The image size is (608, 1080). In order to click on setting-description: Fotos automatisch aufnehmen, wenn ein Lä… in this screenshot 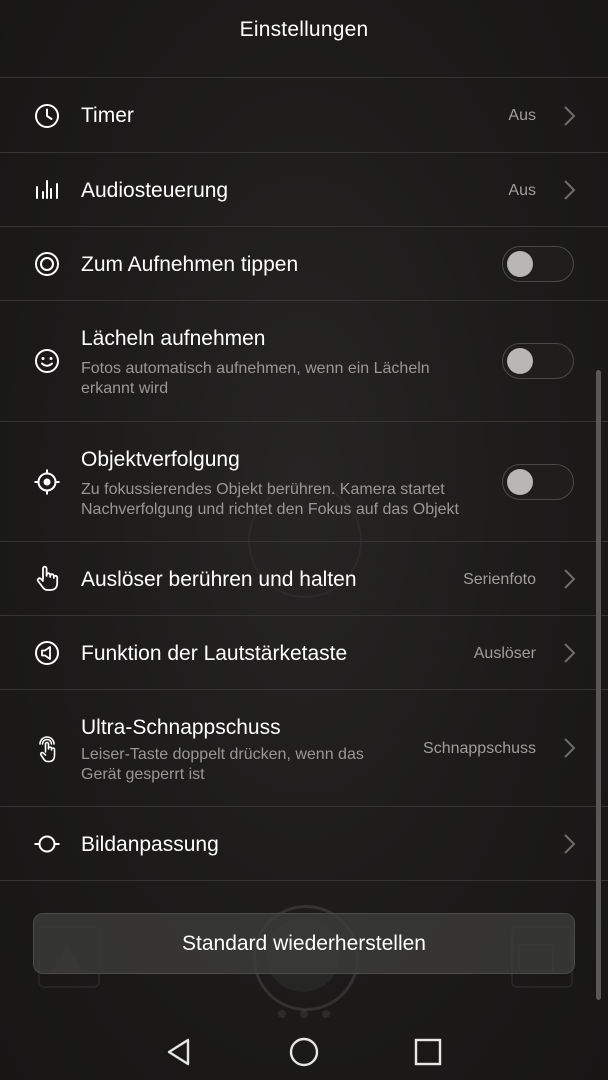, I will do `click(255, 378)`.